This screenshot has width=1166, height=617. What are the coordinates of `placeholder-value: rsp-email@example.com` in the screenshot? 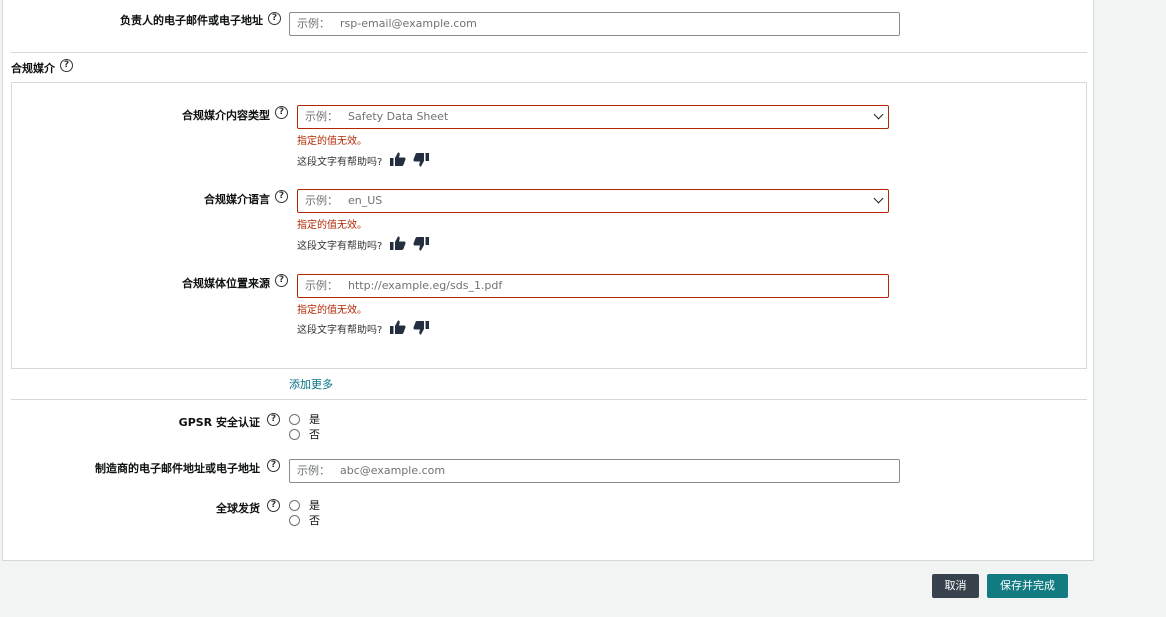 It's located at (408, 23).